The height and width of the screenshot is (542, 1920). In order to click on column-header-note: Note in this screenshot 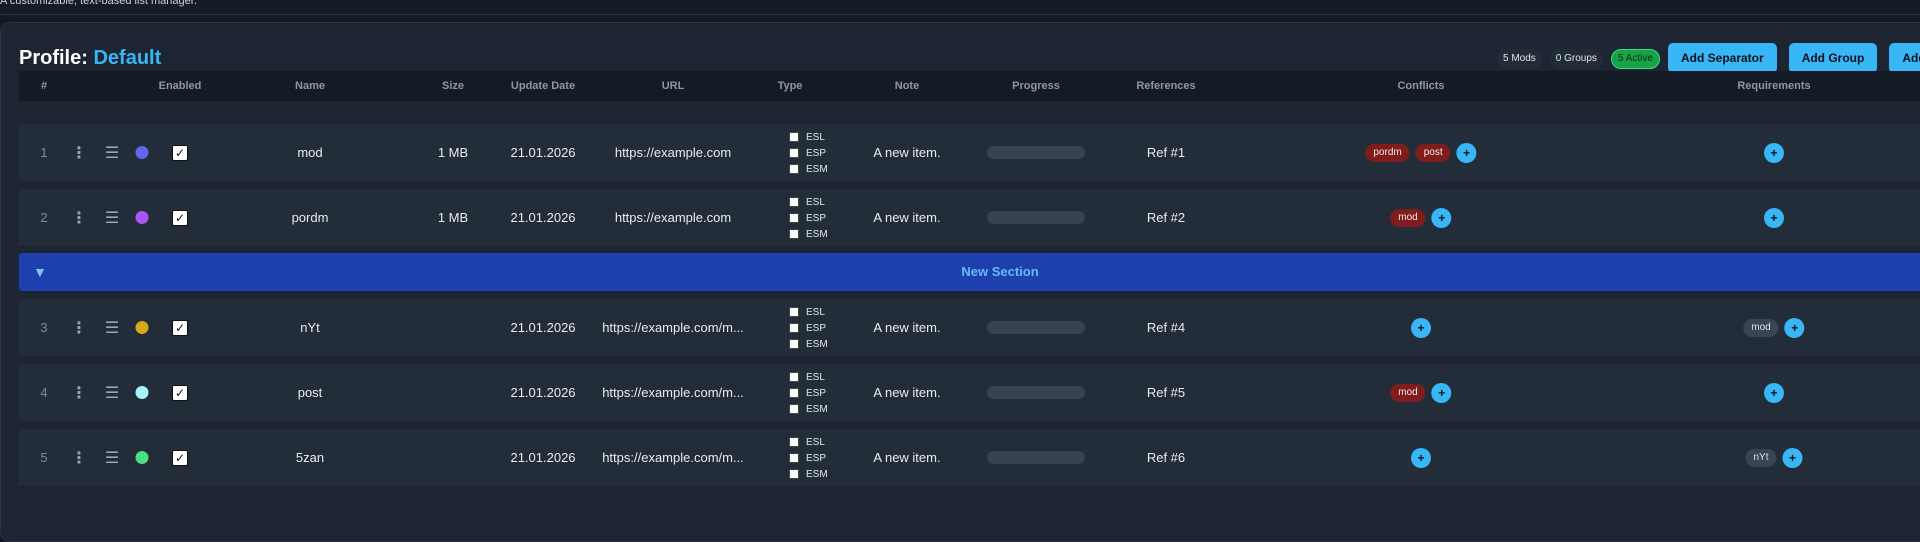, I will do `click(907, 86)`.